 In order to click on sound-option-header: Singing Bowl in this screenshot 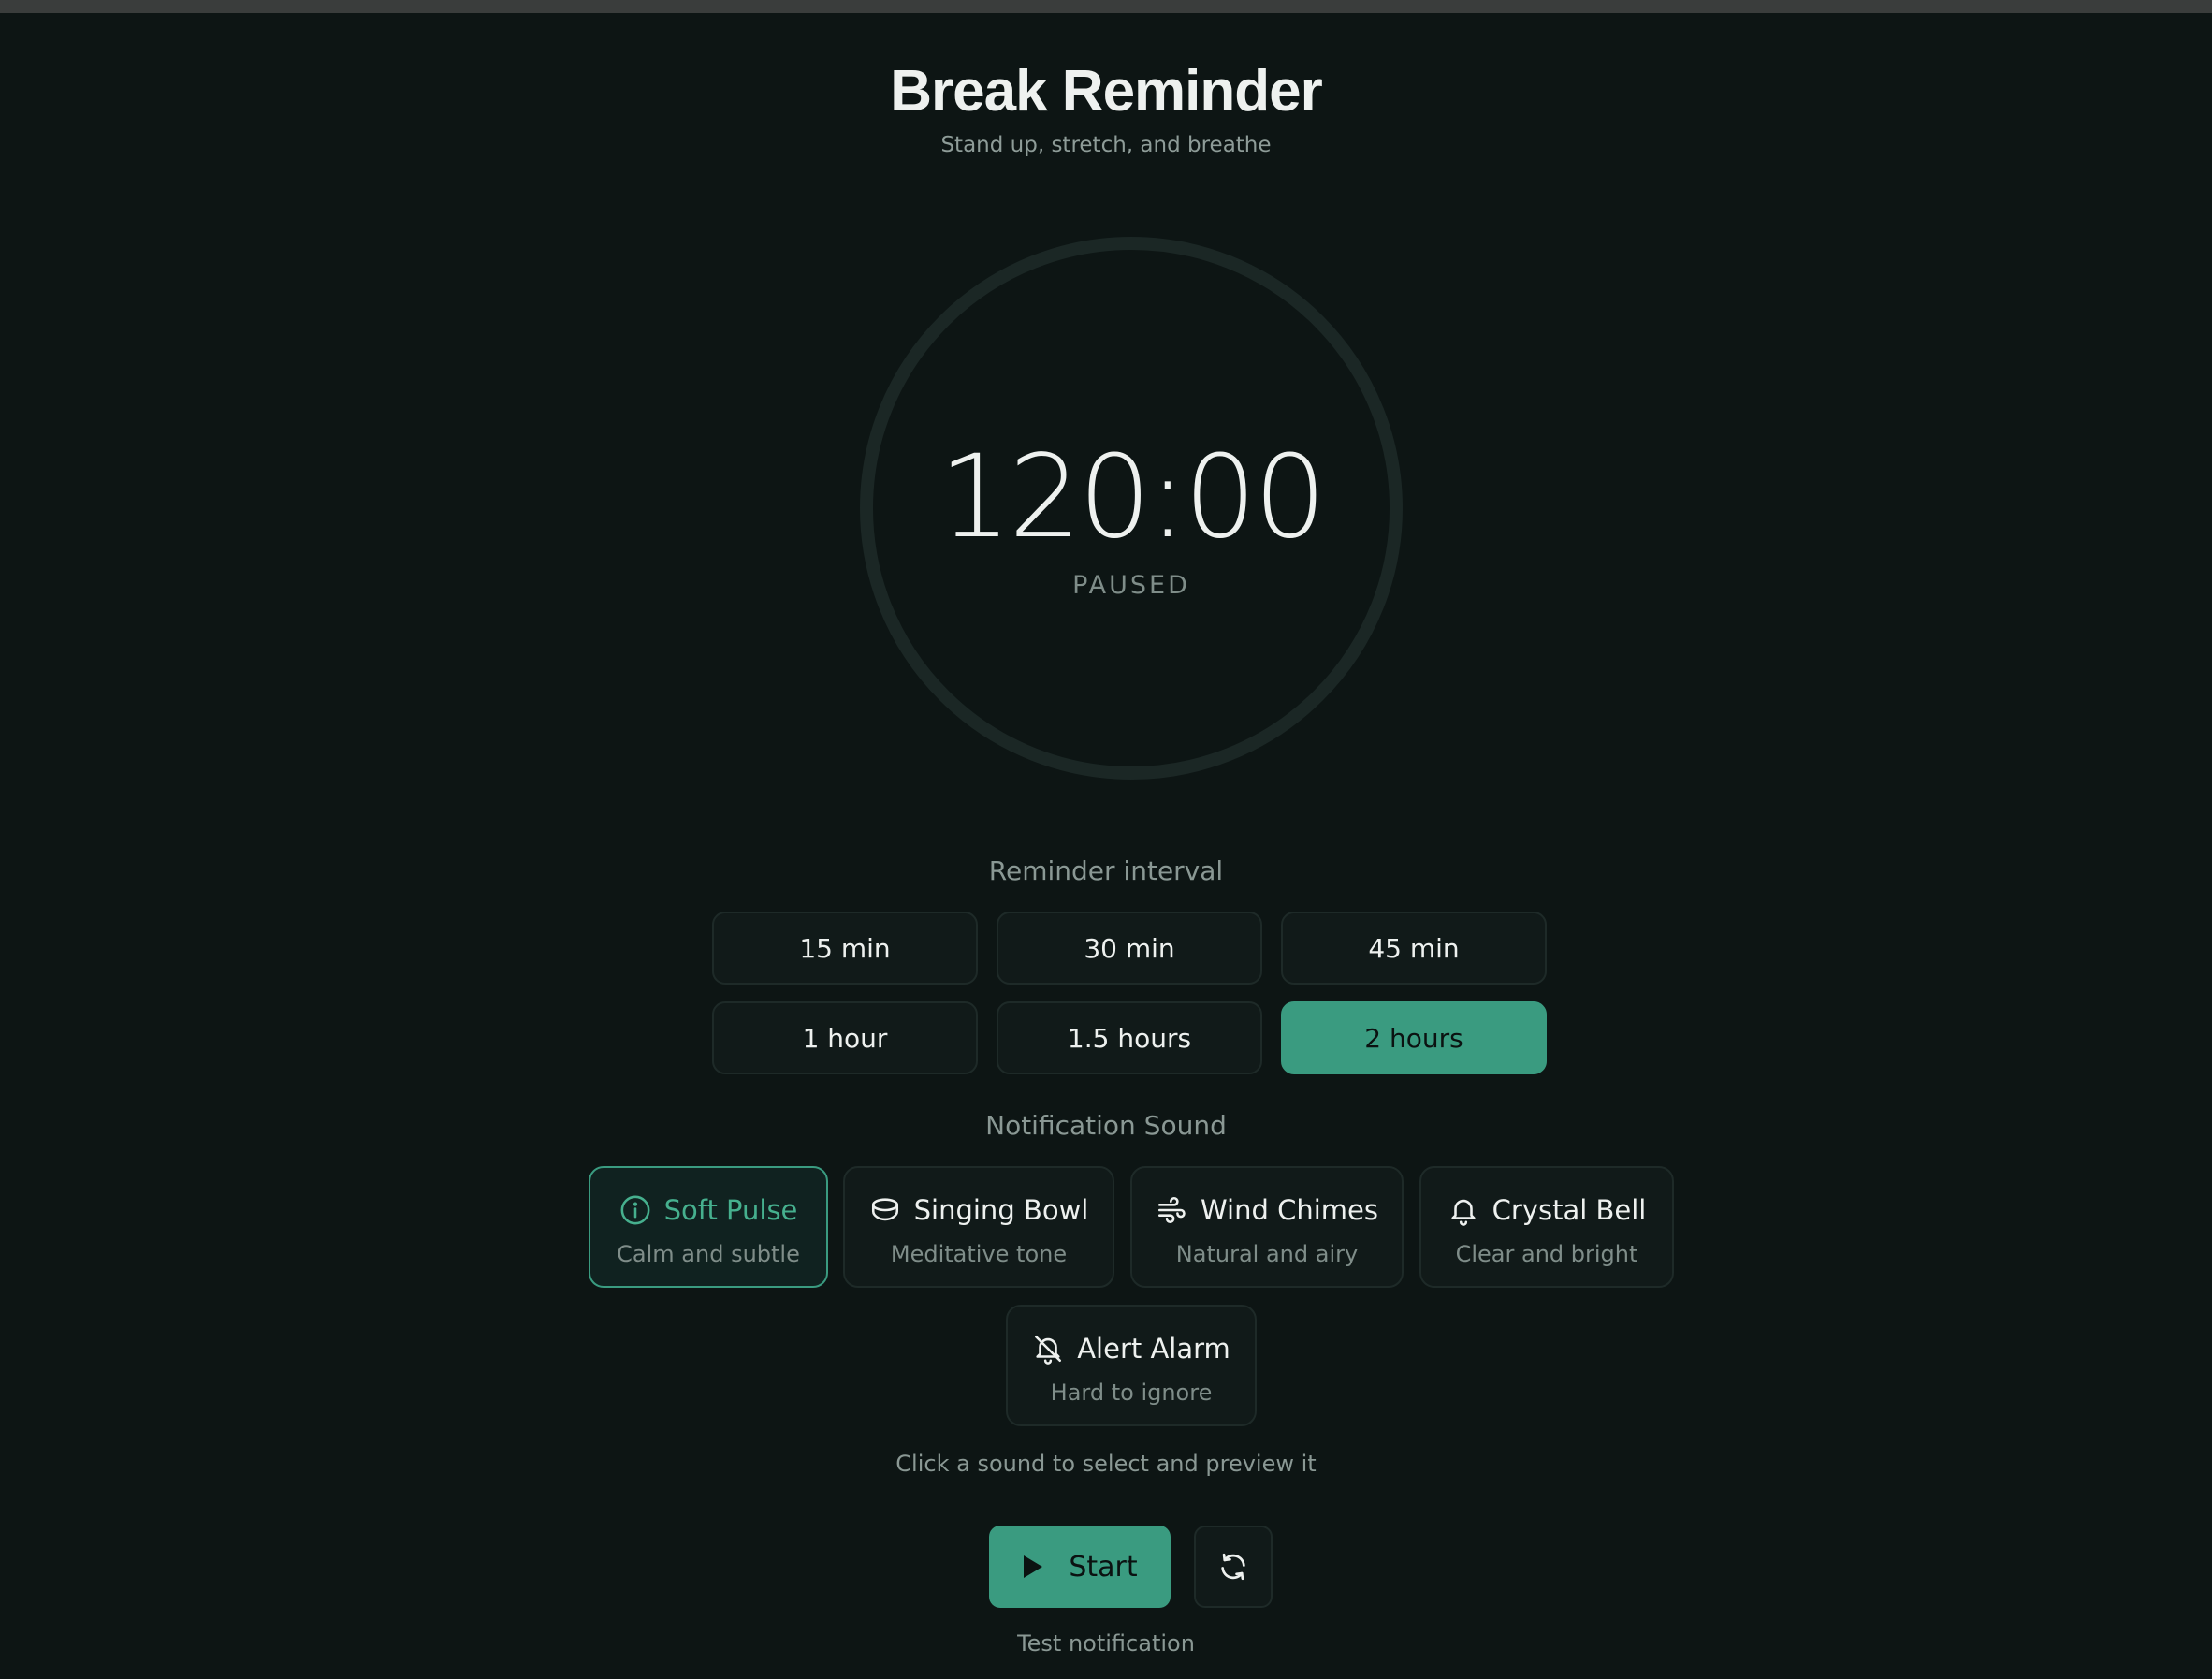, I will do `click(979, 1210)`.